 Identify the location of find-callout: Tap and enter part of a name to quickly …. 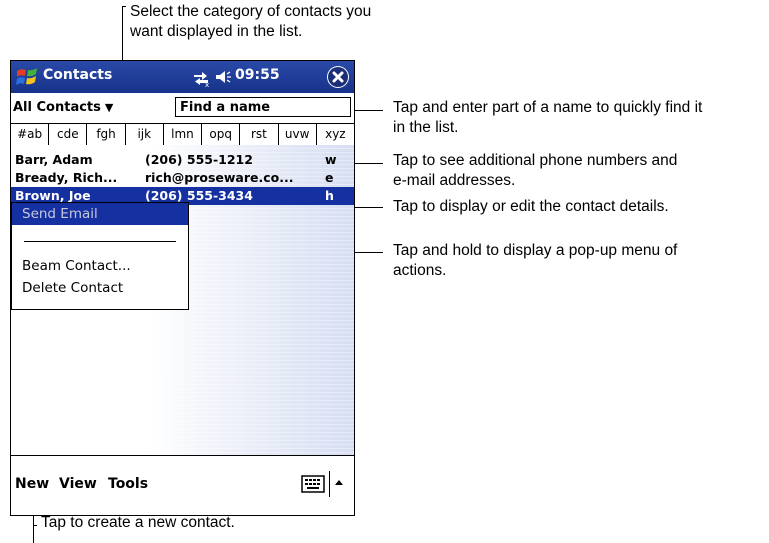
(547, 118).